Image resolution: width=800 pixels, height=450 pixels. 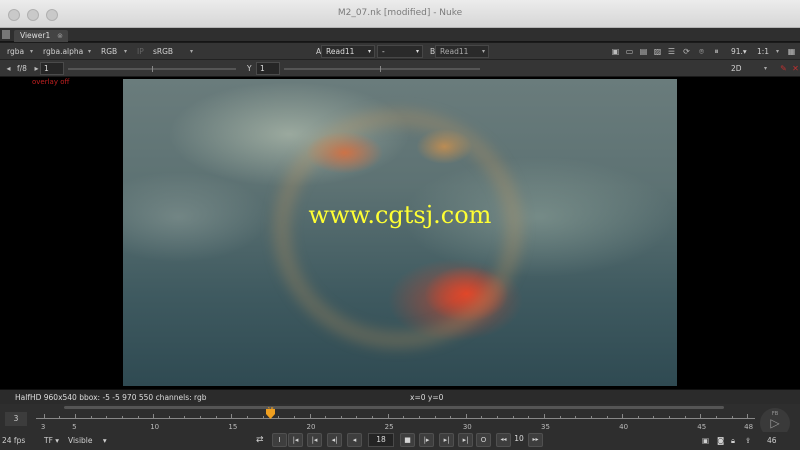 What do you see at coordinates (519, 440) in the screenshot?
I see `frame-increment-field: 10` at bounding box center [519, 440].